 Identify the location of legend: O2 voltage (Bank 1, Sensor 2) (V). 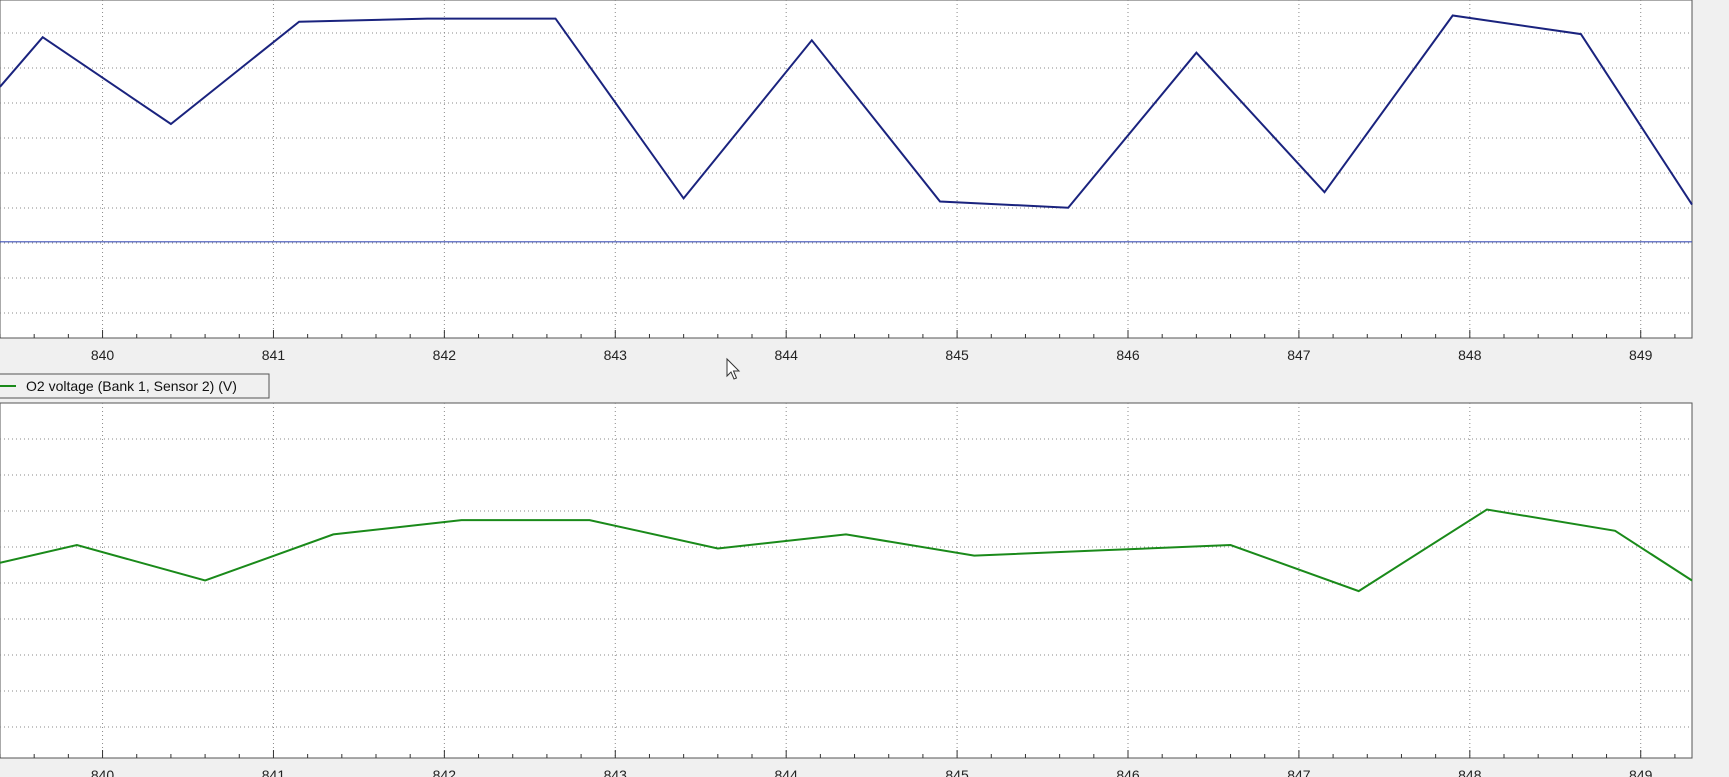
(135, 386).